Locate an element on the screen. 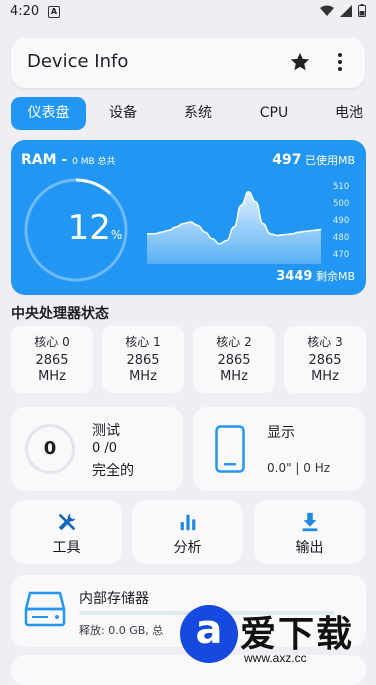 This screenshot has height=685, width=376. watermark-url: www.axz.cc is located at coordinates (275, 658).